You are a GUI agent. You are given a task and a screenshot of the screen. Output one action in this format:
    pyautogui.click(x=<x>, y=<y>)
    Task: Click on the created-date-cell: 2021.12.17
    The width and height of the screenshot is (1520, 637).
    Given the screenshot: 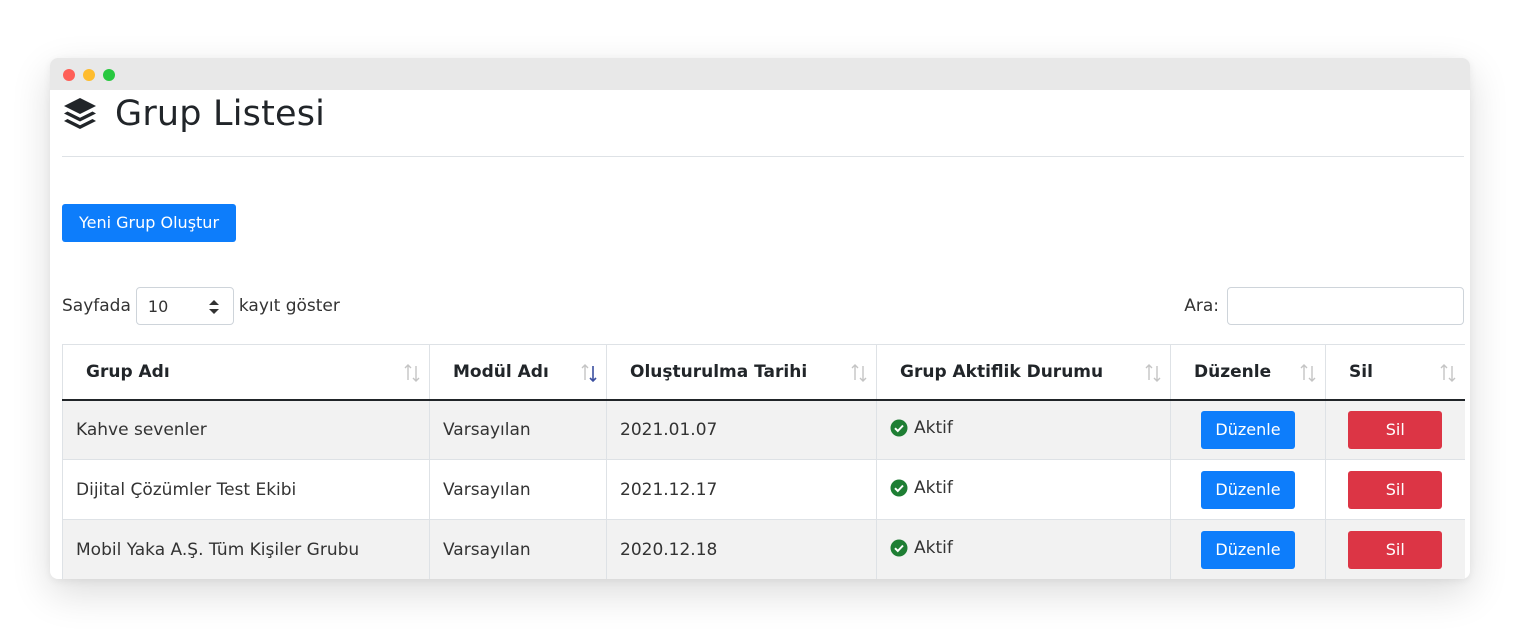 What is the action you would take?
    pyautogui.click(x=741, y=489)
    